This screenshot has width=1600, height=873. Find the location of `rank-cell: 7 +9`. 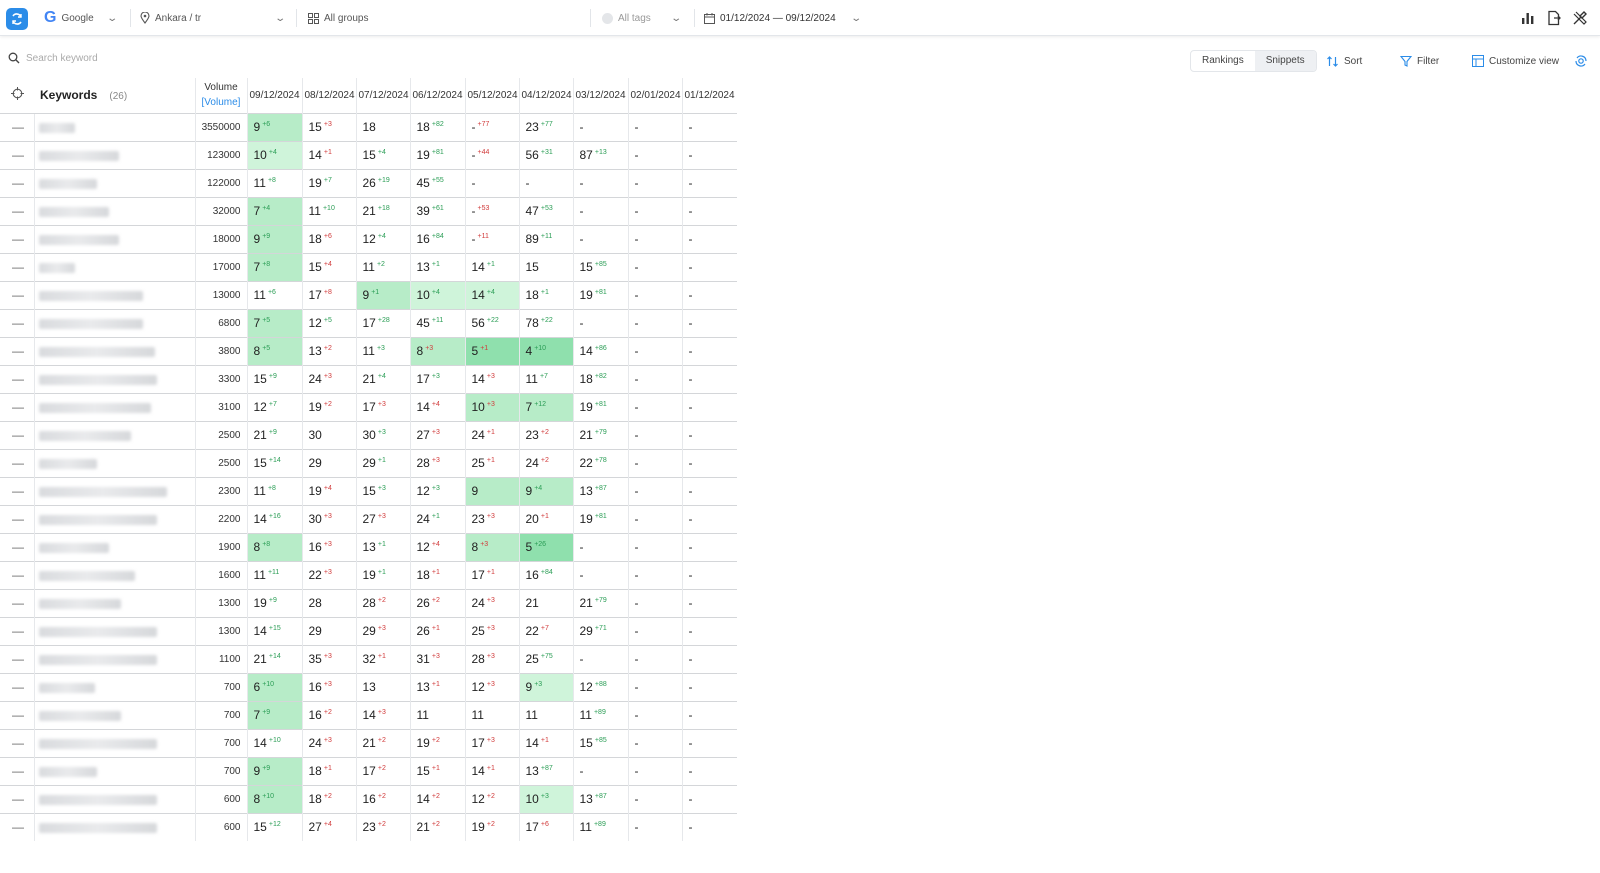

rank-cell: 7 +9 is located at coordinates (274, 714).